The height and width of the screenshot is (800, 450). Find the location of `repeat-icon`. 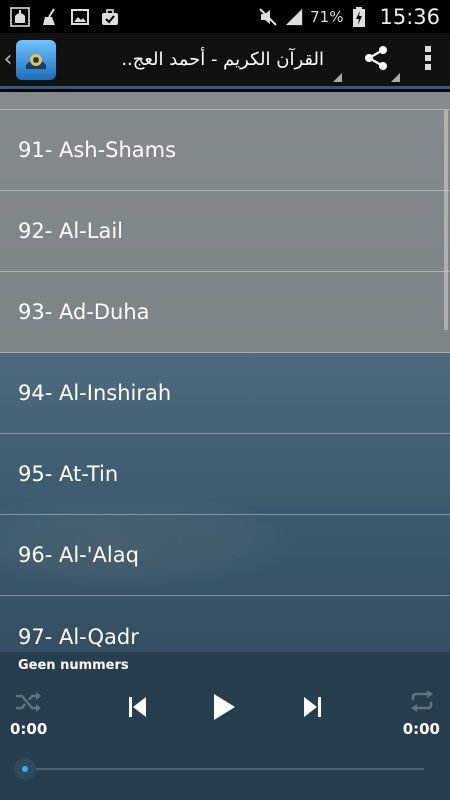

repeat-icon is located at coordinates (422, 703).